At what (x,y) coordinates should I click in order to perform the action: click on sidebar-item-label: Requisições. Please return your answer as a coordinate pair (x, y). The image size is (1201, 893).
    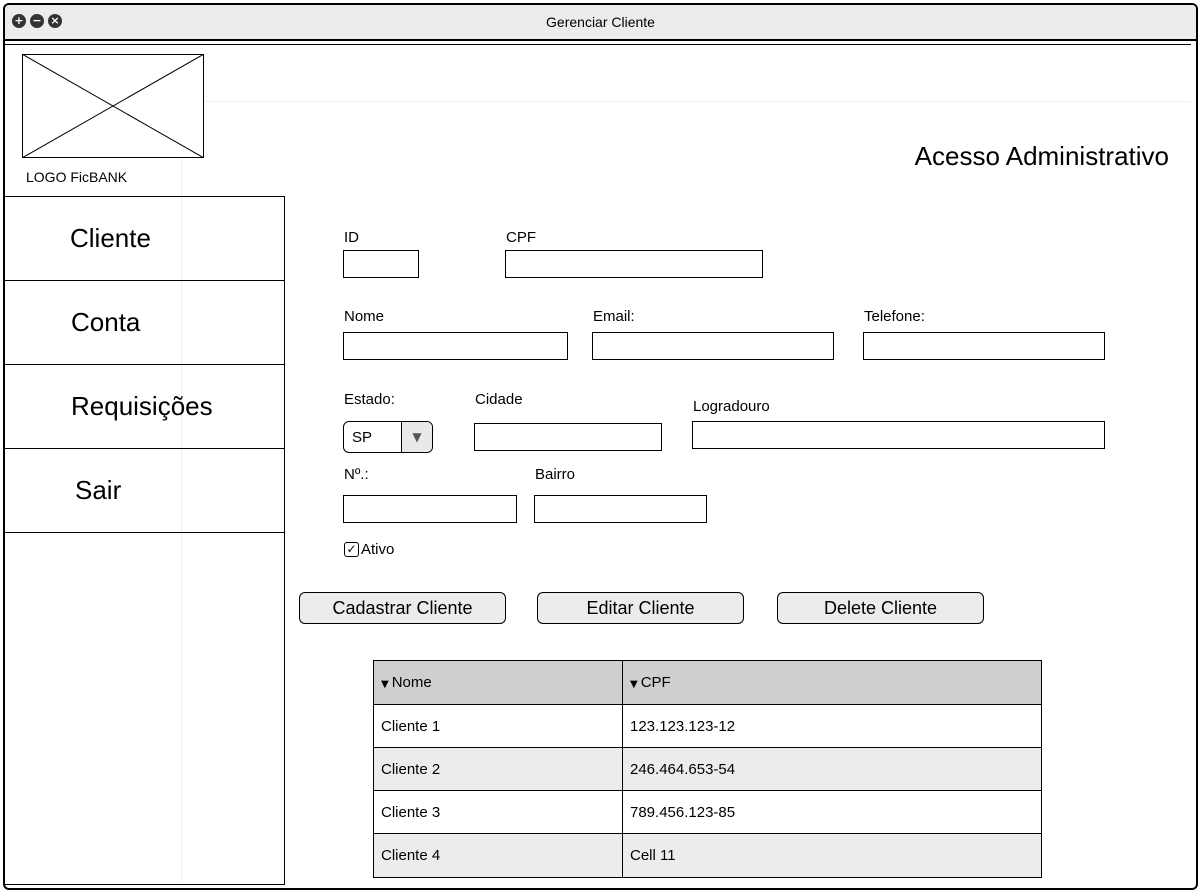
    Looking at the image, I should click on (142, 406).